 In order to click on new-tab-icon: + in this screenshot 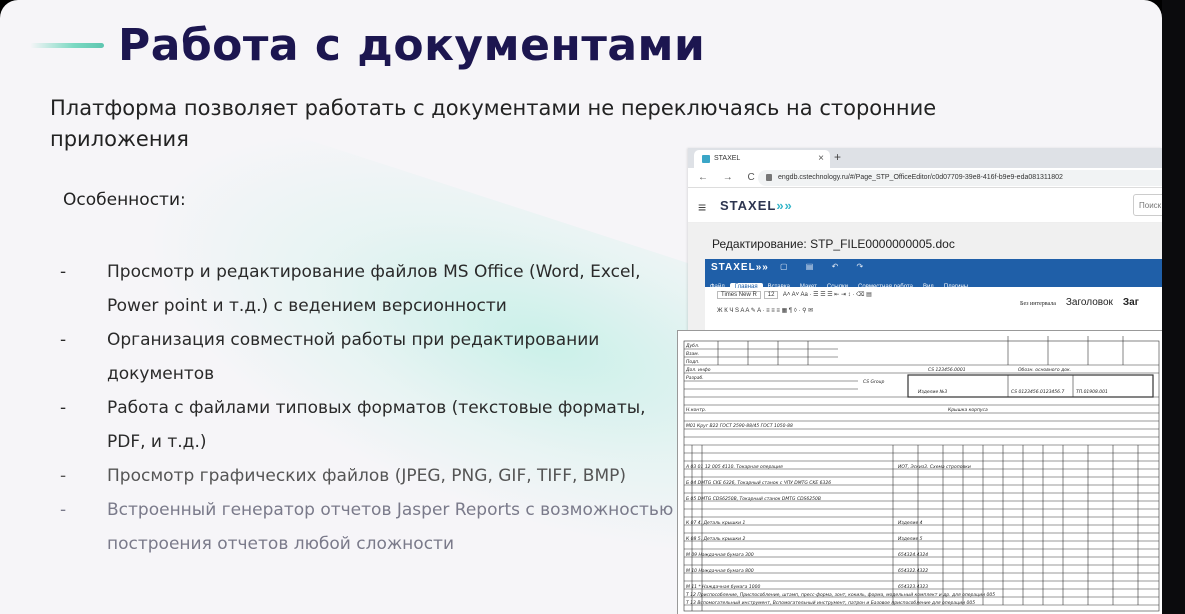, I will do `click(837, 157)`.